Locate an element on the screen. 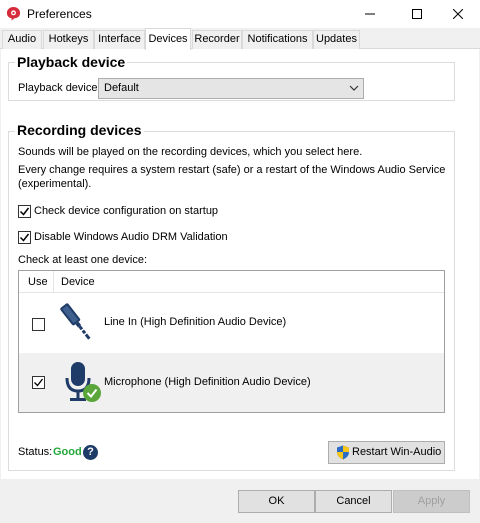  status-label: Status: is located at coordinates (35, 452).